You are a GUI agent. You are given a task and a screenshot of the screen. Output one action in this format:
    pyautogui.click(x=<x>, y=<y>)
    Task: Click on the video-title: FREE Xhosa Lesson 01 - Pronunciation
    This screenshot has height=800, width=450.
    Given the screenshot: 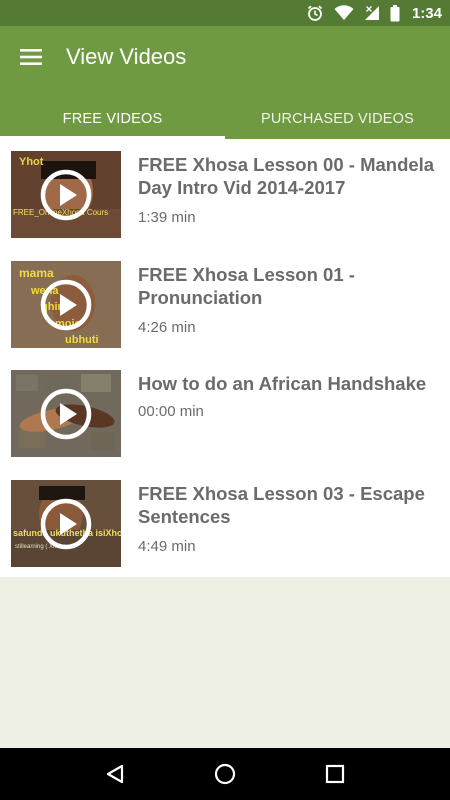 What is the action you would take?
    pyautogui.click(x=246, y=285)
    